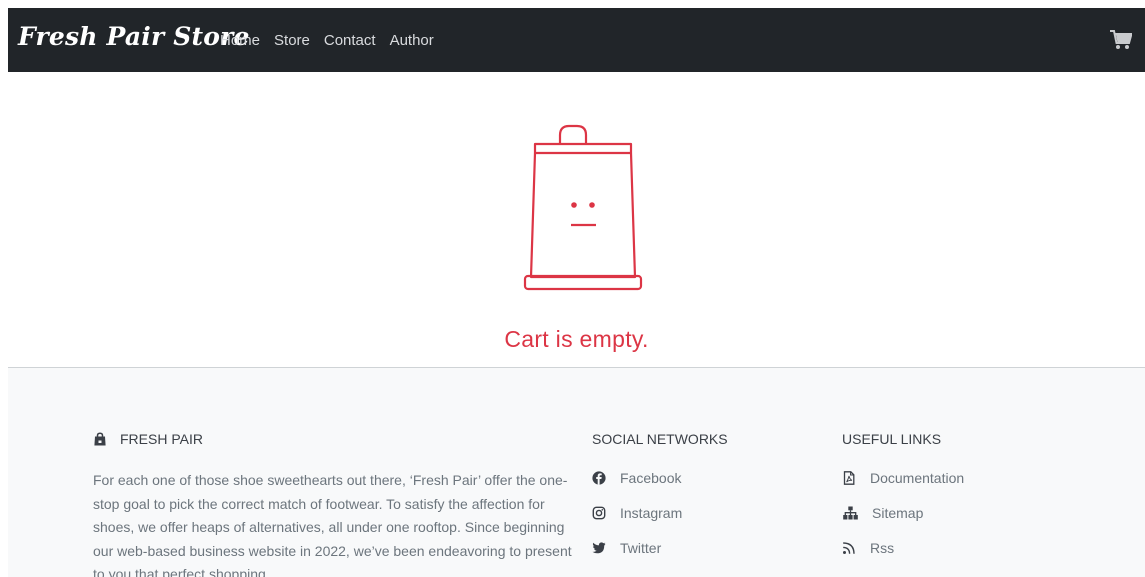 The width and height of the screenshot is (1145, 577). What do you see at coordinates (583, 207) in the screenshot?
I see `sad-shopping-bag-icon` at bounding box center [583, 207].